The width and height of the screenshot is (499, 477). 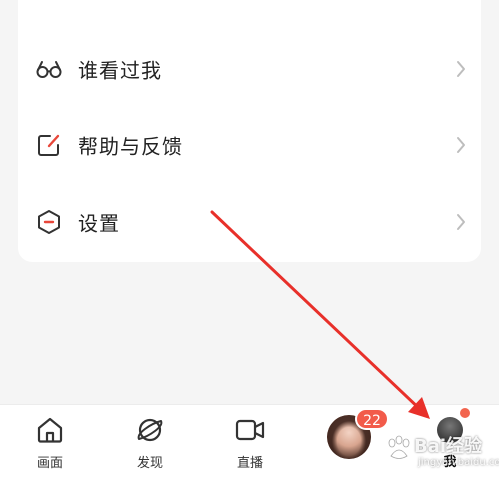 I want to click on tab-label: 直播, so click(x=249, y=463).